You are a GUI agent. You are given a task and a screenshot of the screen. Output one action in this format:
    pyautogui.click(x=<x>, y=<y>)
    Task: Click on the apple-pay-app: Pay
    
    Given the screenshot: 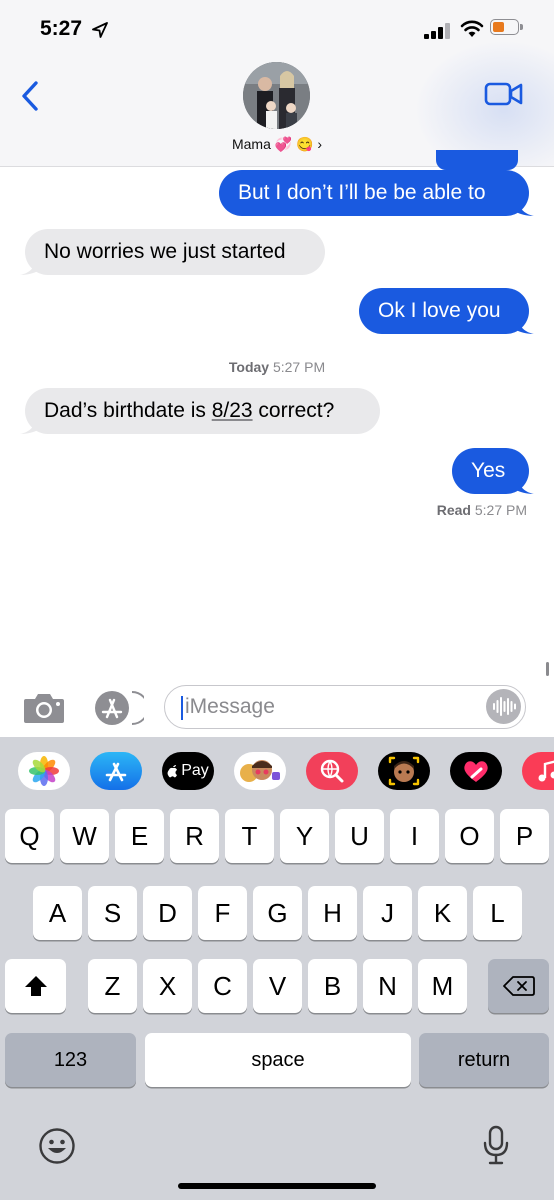 What is the action you would take?
    pyautogui.click(x=188, y=771)
    